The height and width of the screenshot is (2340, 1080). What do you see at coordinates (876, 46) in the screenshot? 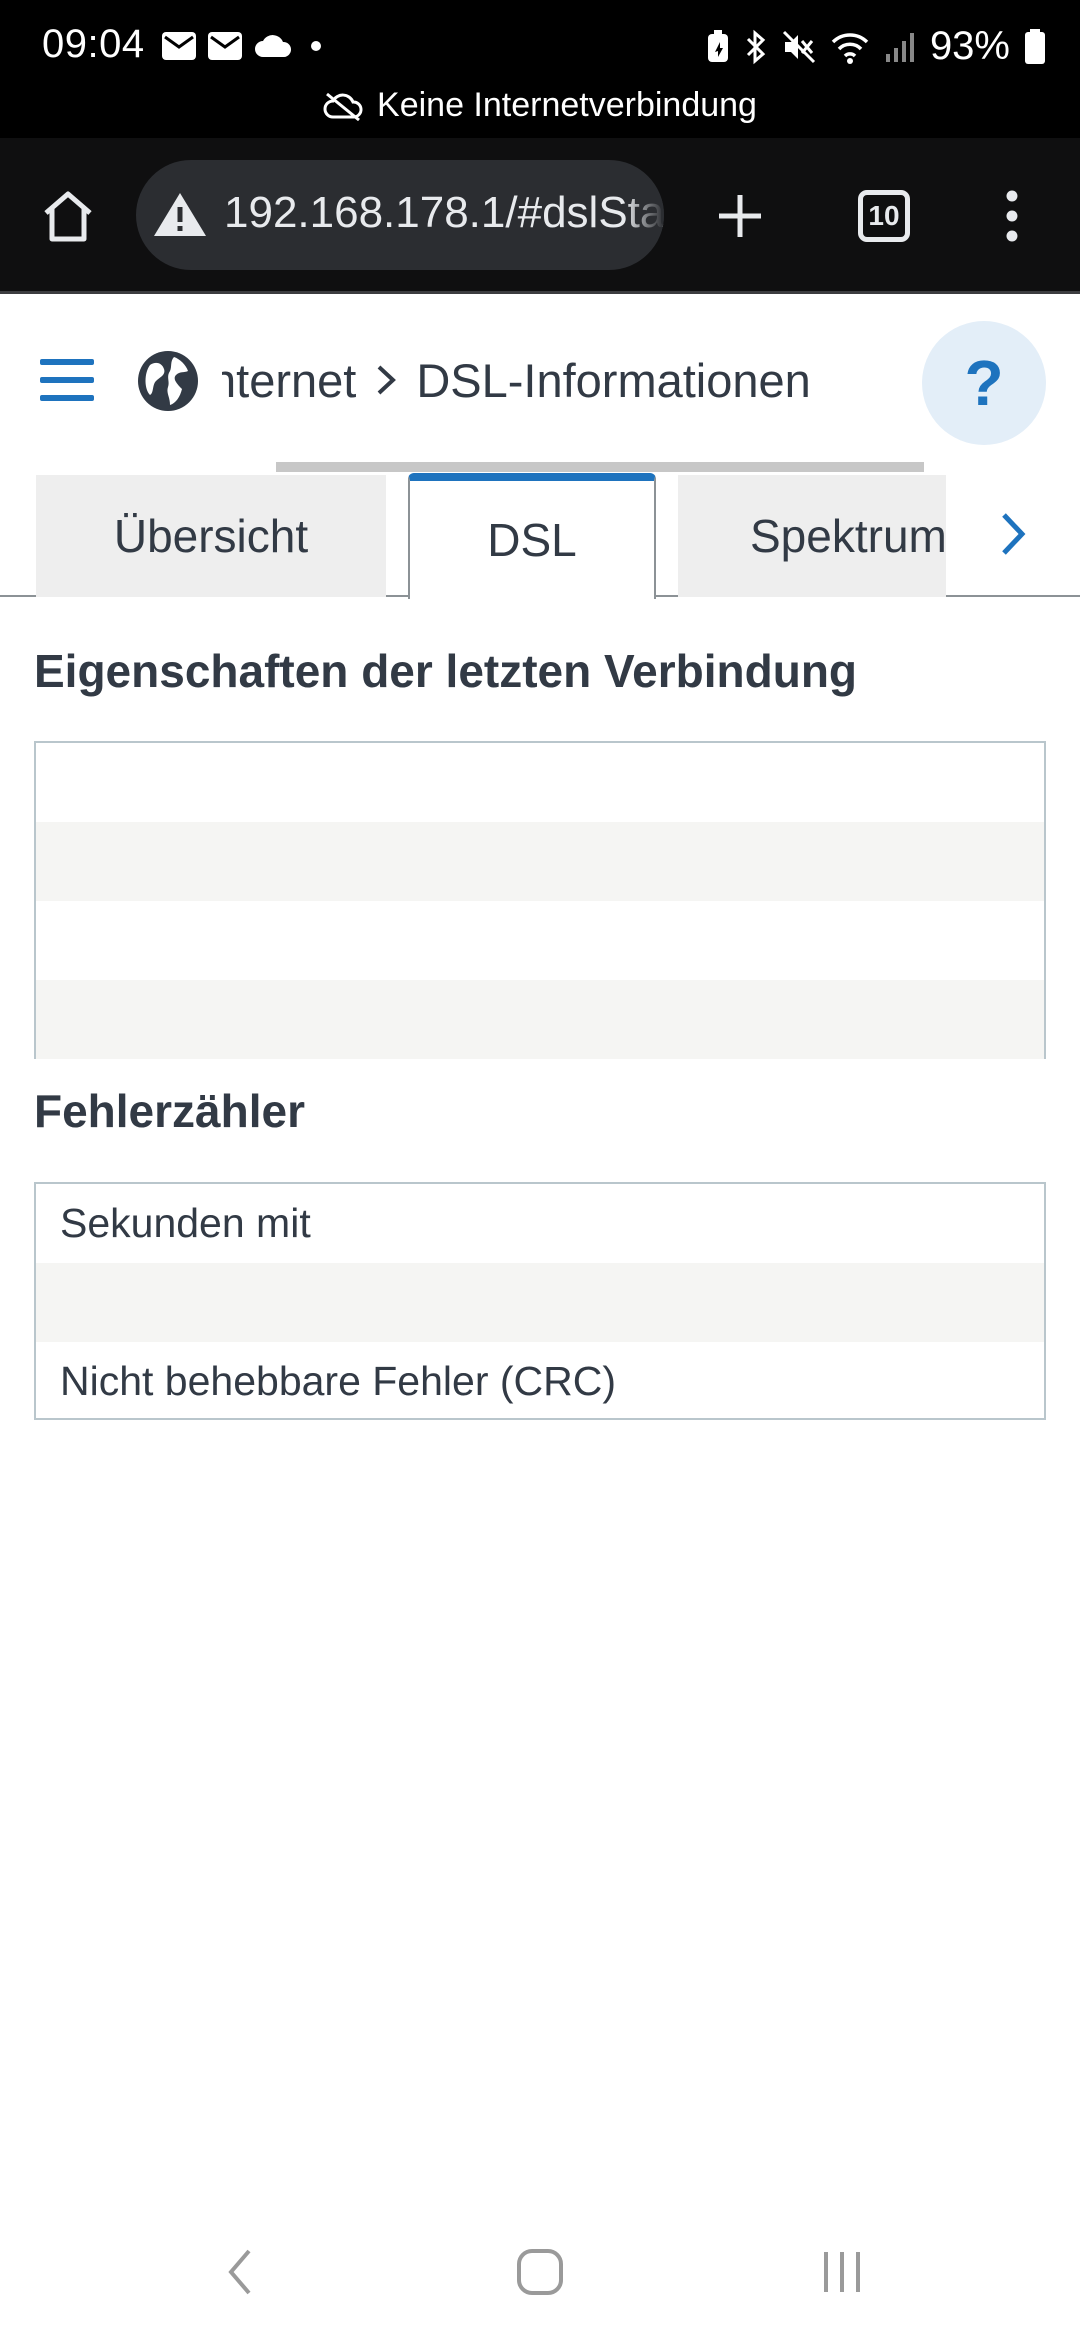
I see `system-icons: 93%` at bounding box center [876, 46].